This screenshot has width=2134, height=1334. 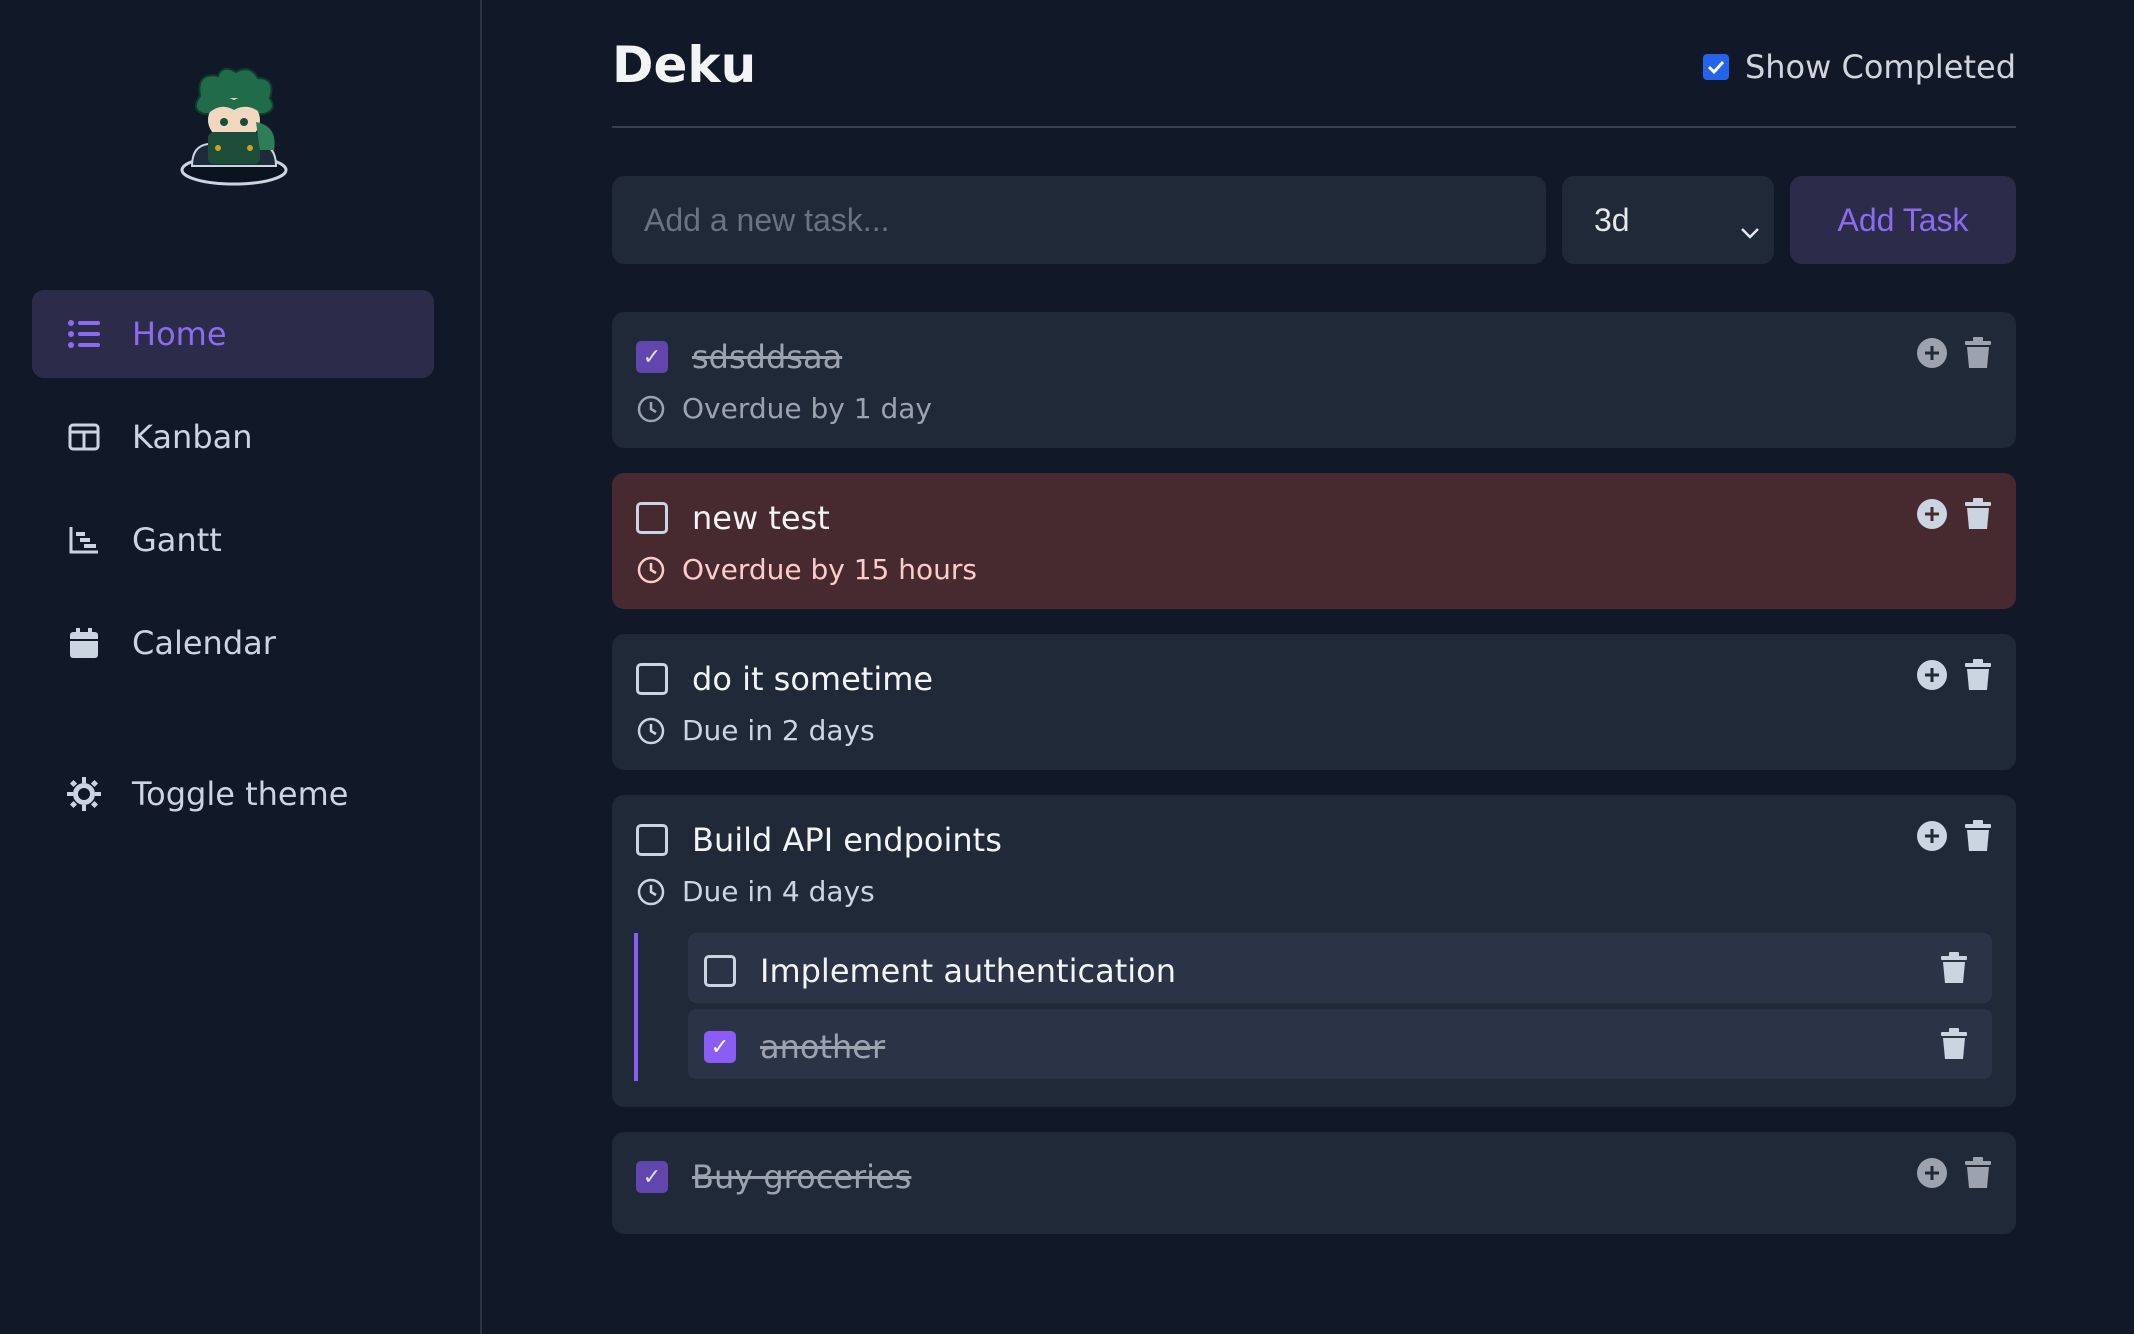 What do you see at coordinates (813, 679) in the screenshot?
I see `task-title: do it sometime` at bounding box center [813, 679].